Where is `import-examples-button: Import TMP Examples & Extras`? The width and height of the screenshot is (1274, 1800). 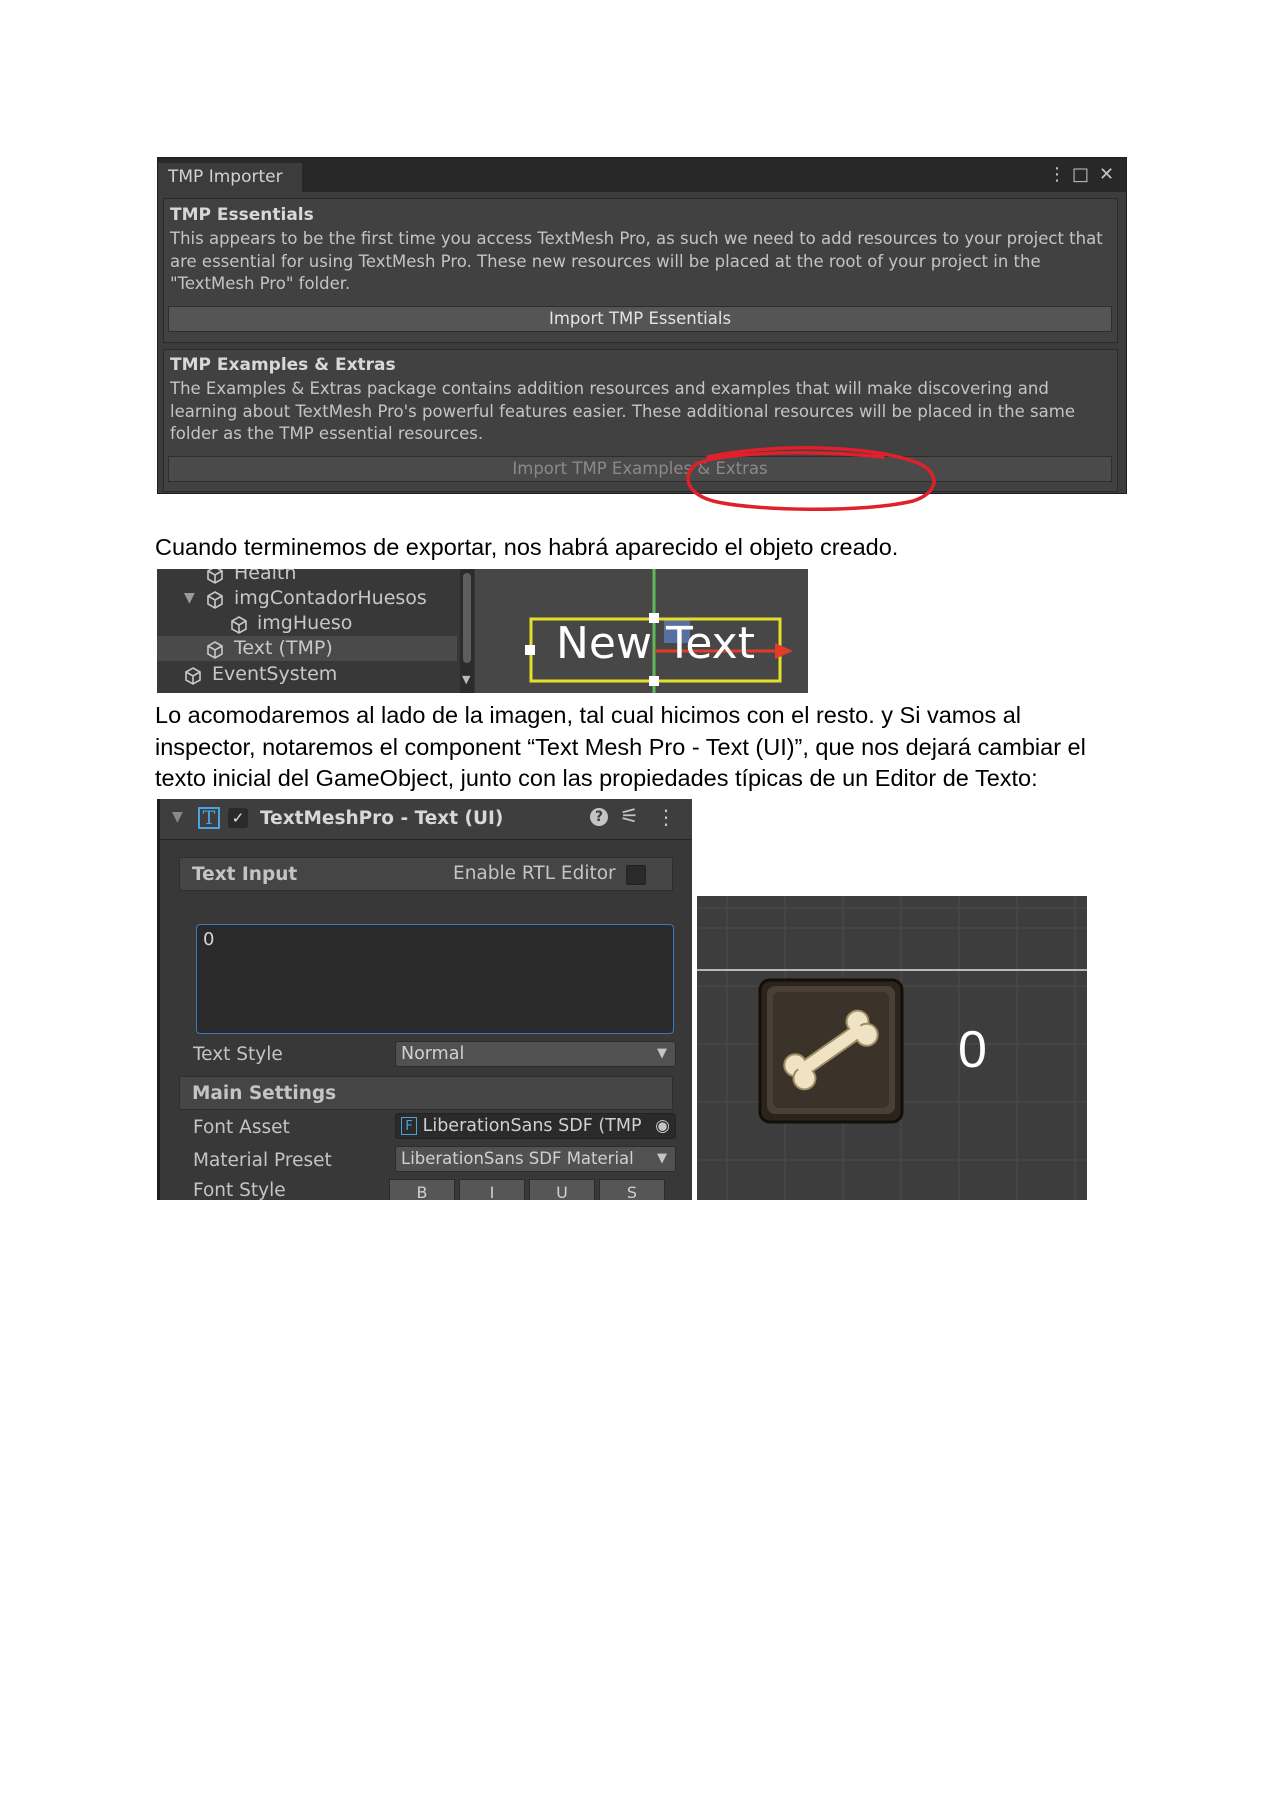 import-examples-button: Import TMP Examples & Extras is located at coordinates (640, 469).